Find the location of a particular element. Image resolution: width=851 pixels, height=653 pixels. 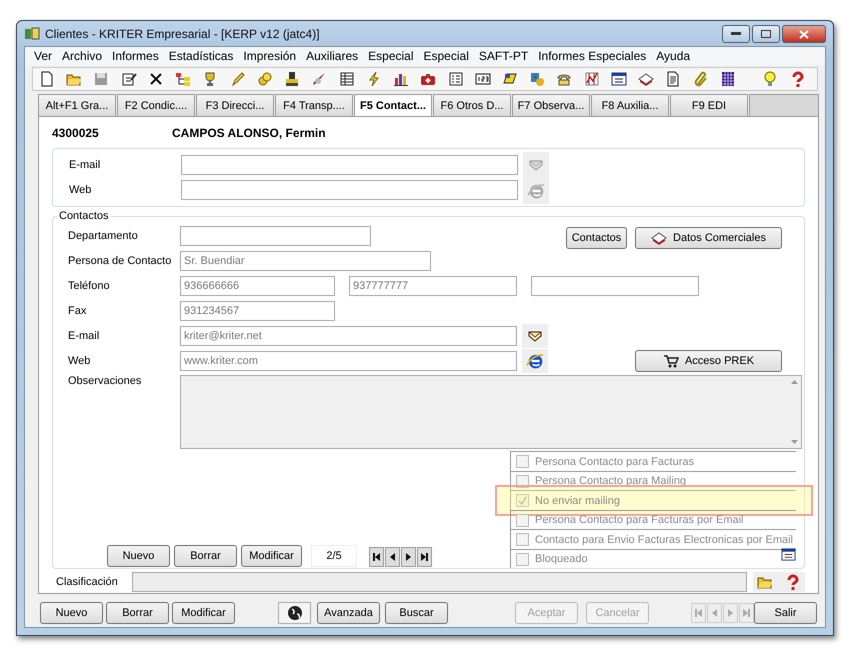

group-title: Contactos is located at coordinates (84, 216).